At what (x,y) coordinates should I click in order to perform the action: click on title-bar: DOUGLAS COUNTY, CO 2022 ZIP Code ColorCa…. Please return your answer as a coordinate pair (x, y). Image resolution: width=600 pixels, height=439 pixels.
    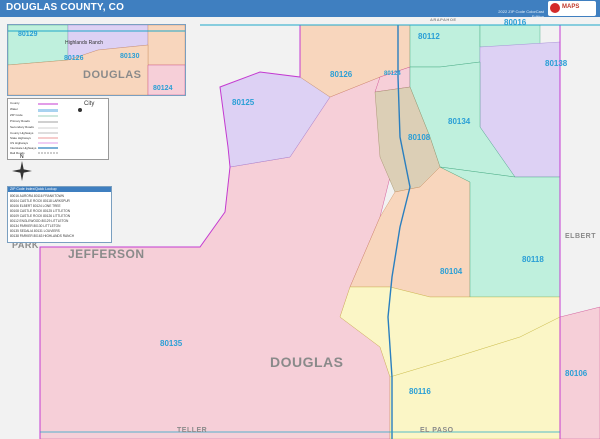
    Looking at the image, I should click on (300, 9).